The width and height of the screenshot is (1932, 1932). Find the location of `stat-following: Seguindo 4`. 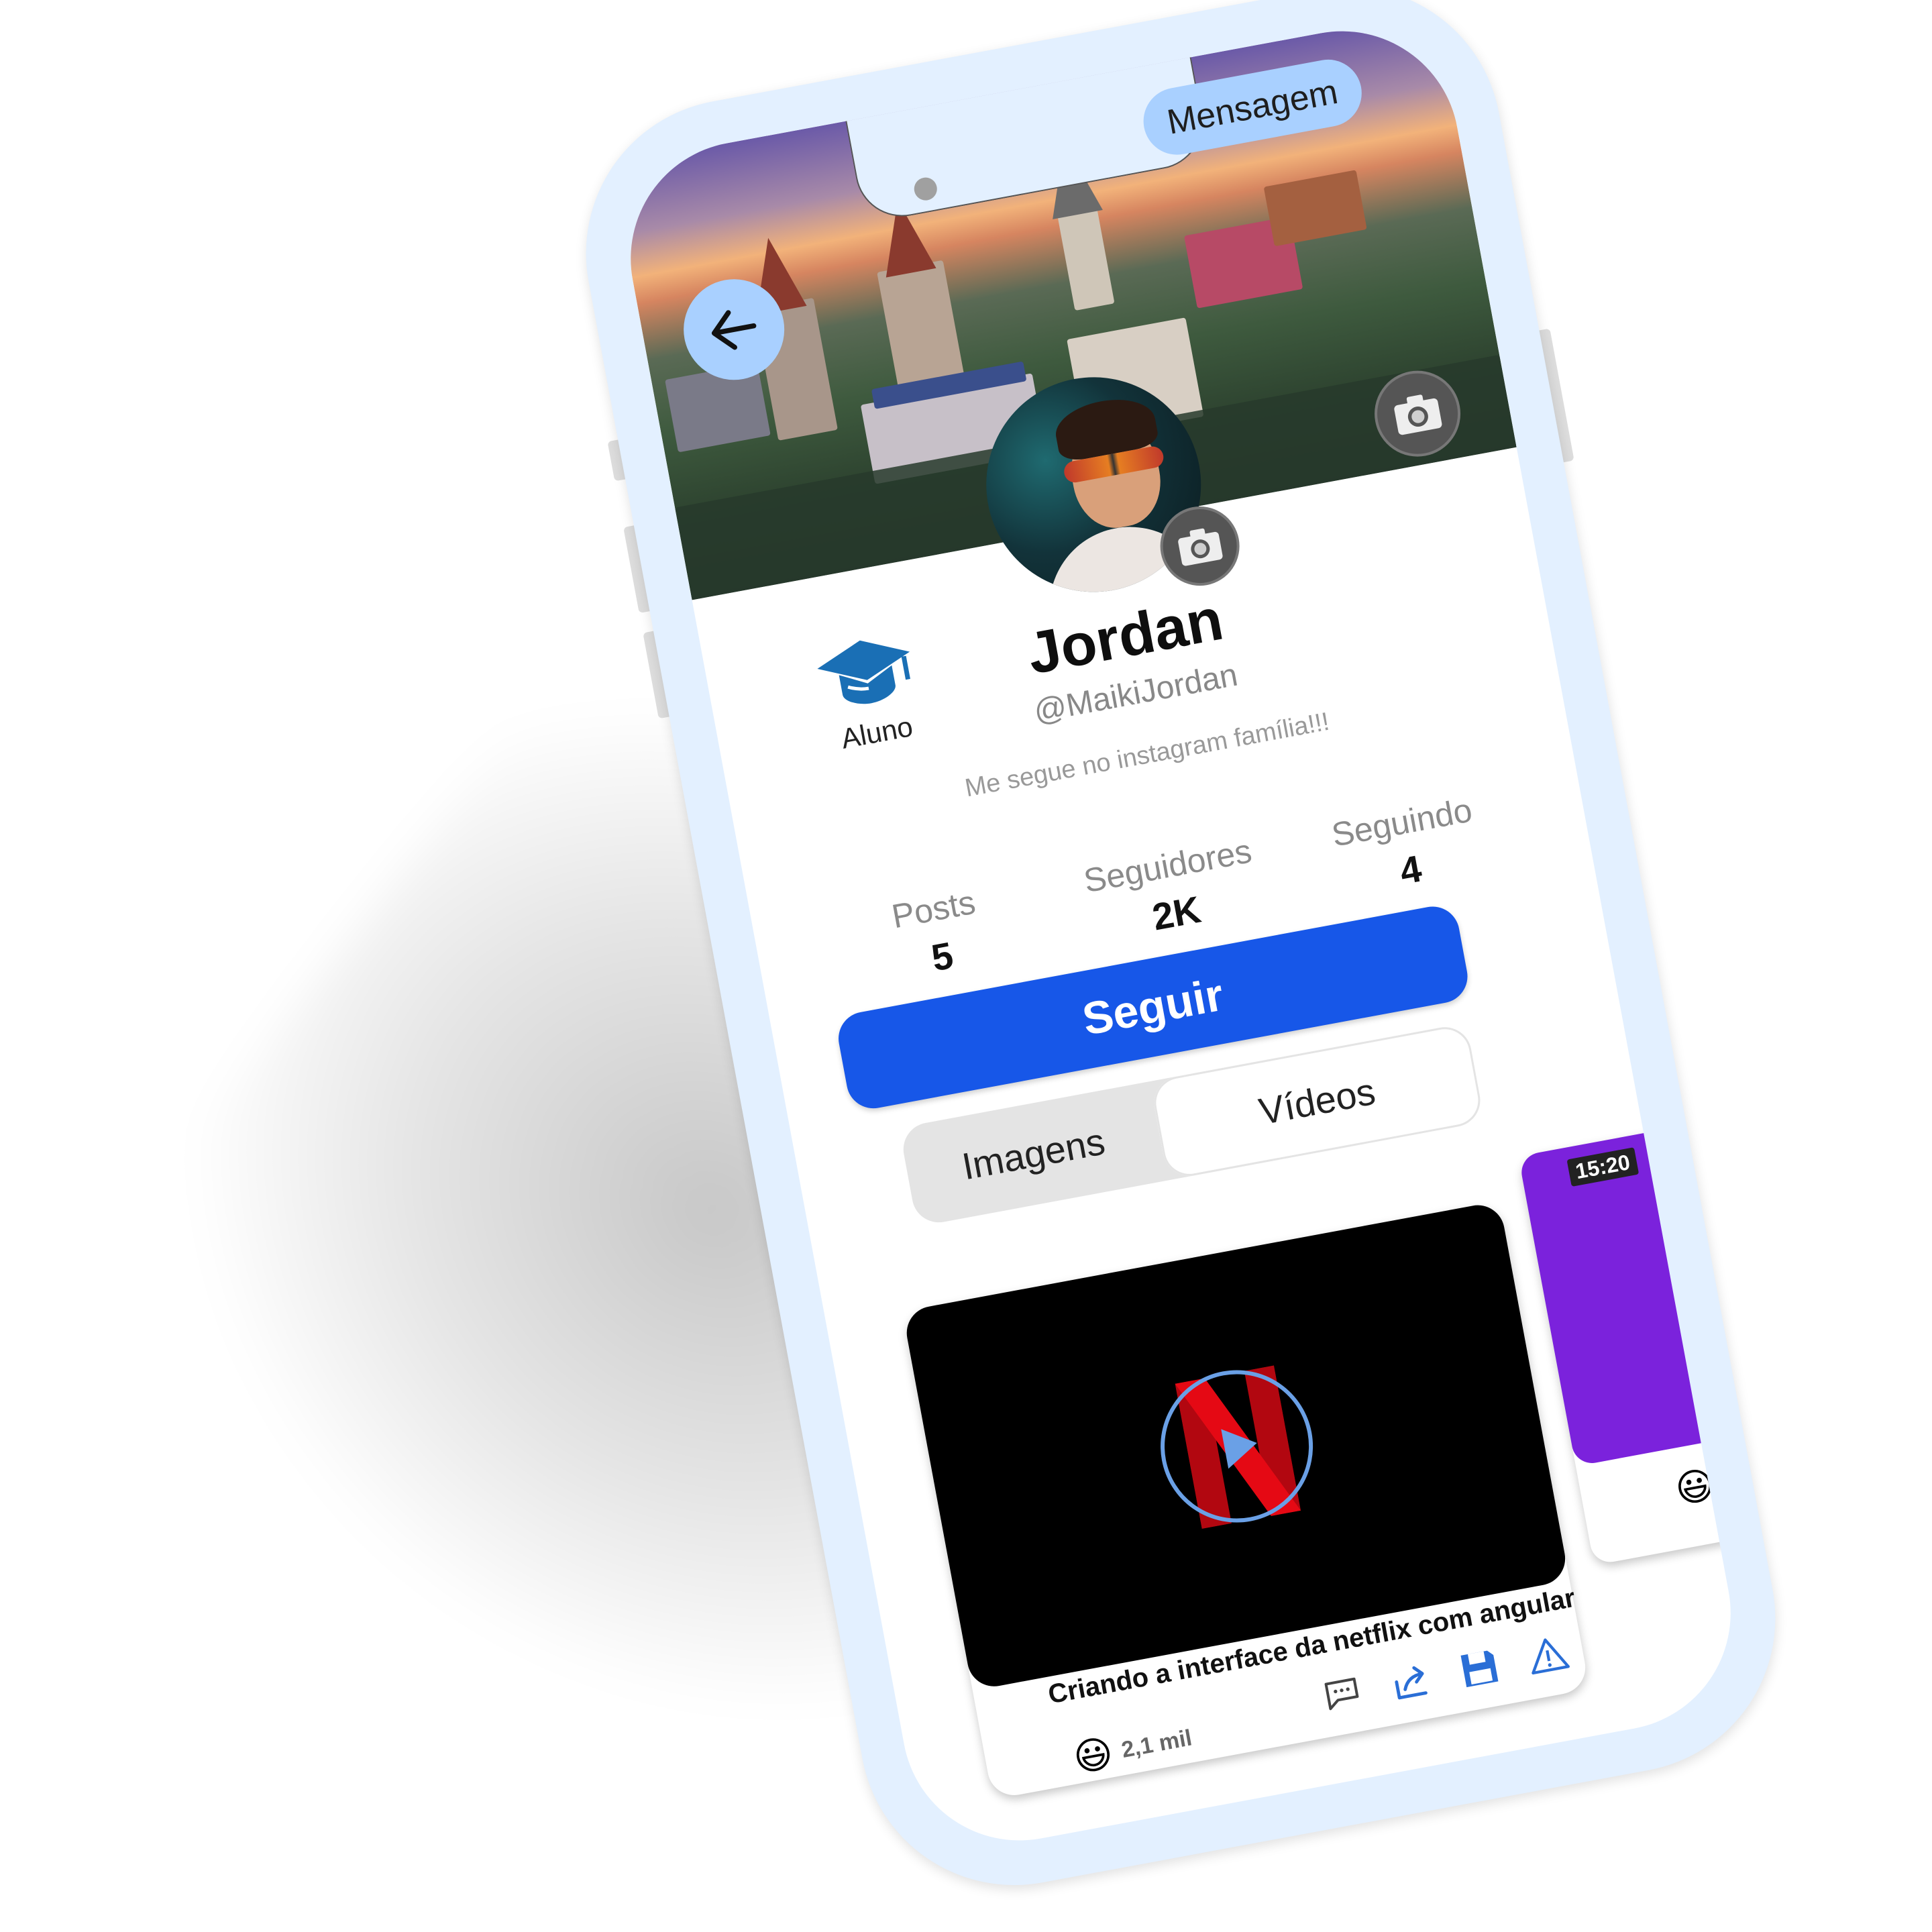

stat-following: Seguindo 4 is located at coordinates (1406, 847).